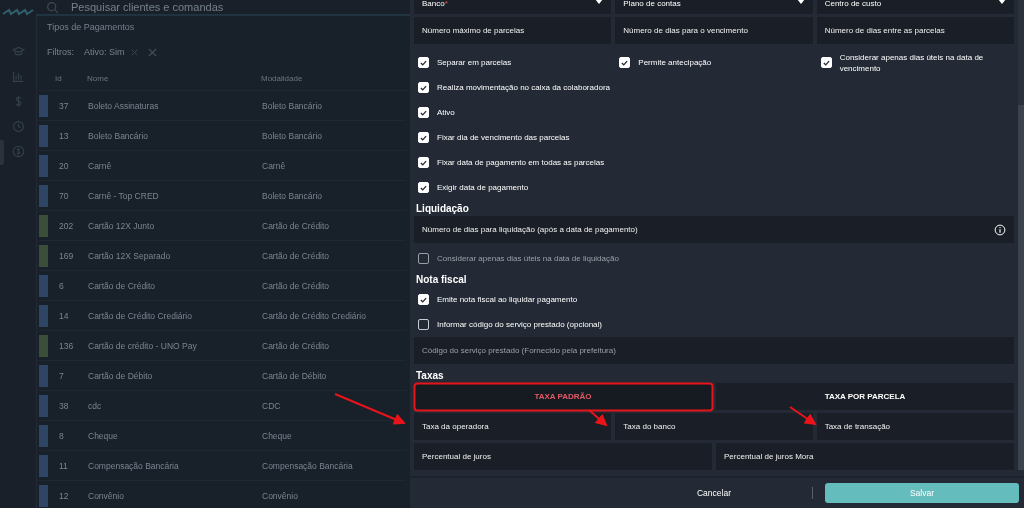 The image size is (1024, 508). What do you see at coordinates (519, 324) in the screenshot?
I see `checkbox-label: Informar código do serviço prestado (opcional)` at bounding box center [519, 324].